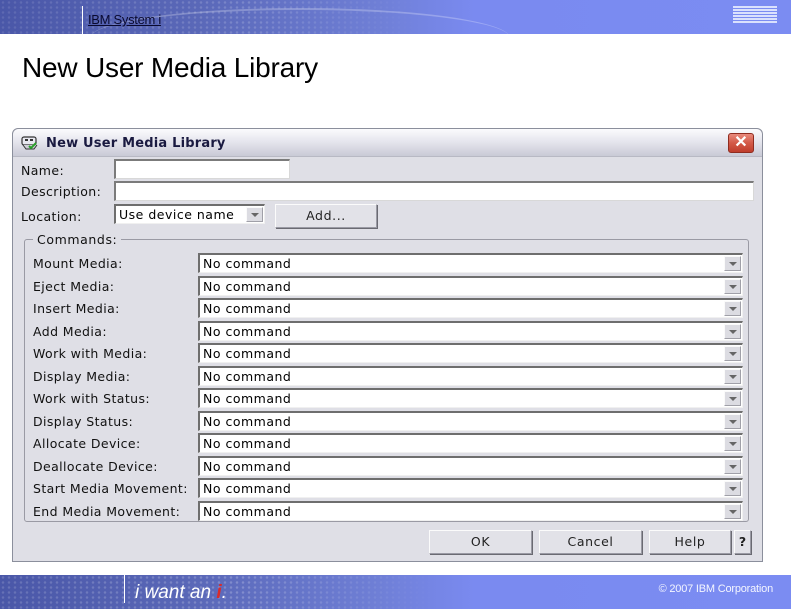 The image size is (791, 609). Describe the element at coordinates (716, 589) in the screenshot. I see `copyright: © 2007 IBM Corporation` at that location.